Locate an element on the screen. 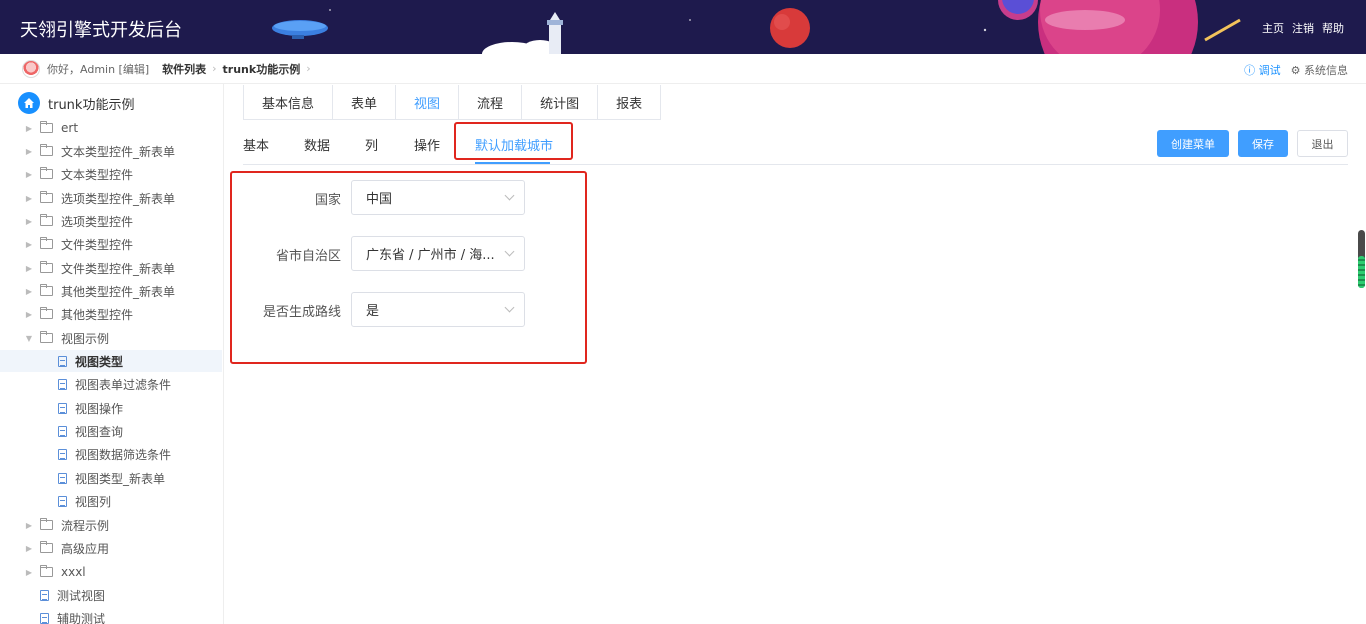 The width and height of the screenshot is (1366, 624). crumb-actions: ⓘ 调试 ⚙ 系统信息 is located at coordinates (1296, 70).